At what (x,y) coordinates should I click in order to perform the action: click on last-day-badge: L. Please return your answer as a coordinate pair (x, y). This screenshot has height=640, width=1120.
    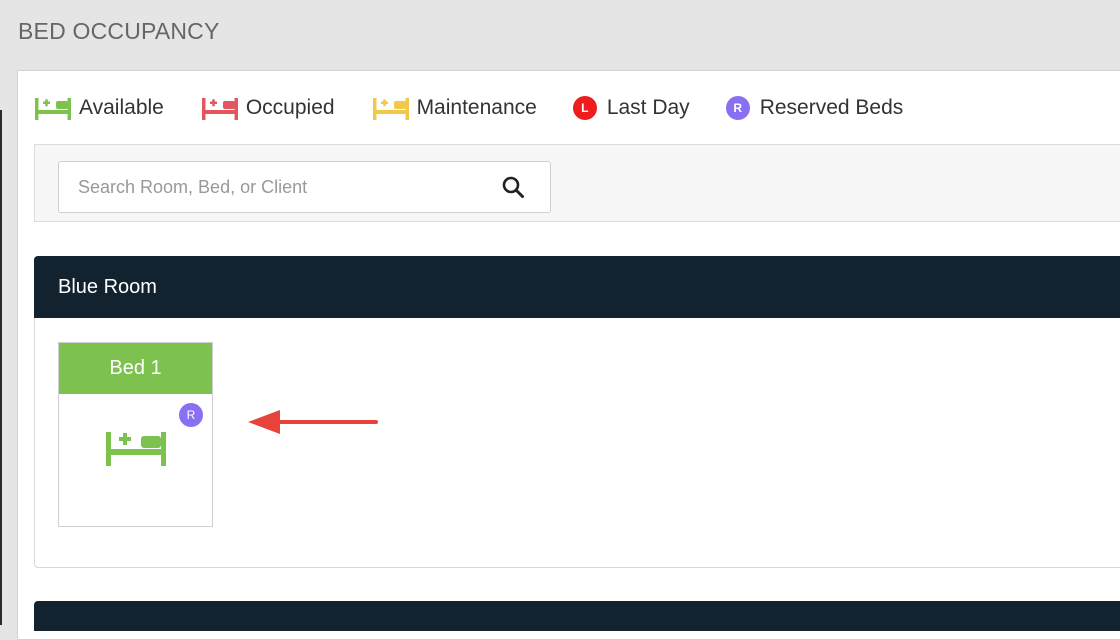
    Looking at the image, I should click on (584, 108).